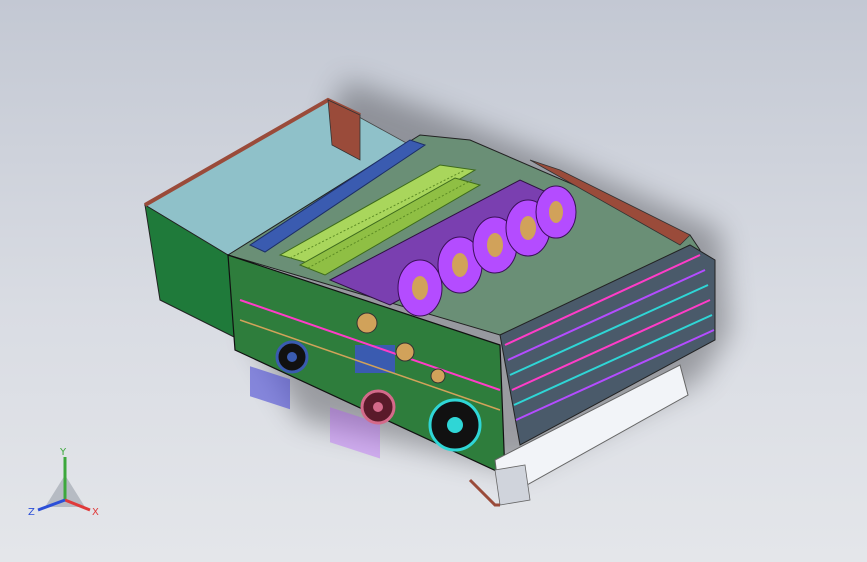 This screenshot has height=562, width=867. I want to click on triad-x-label: X, so click(95, 512).